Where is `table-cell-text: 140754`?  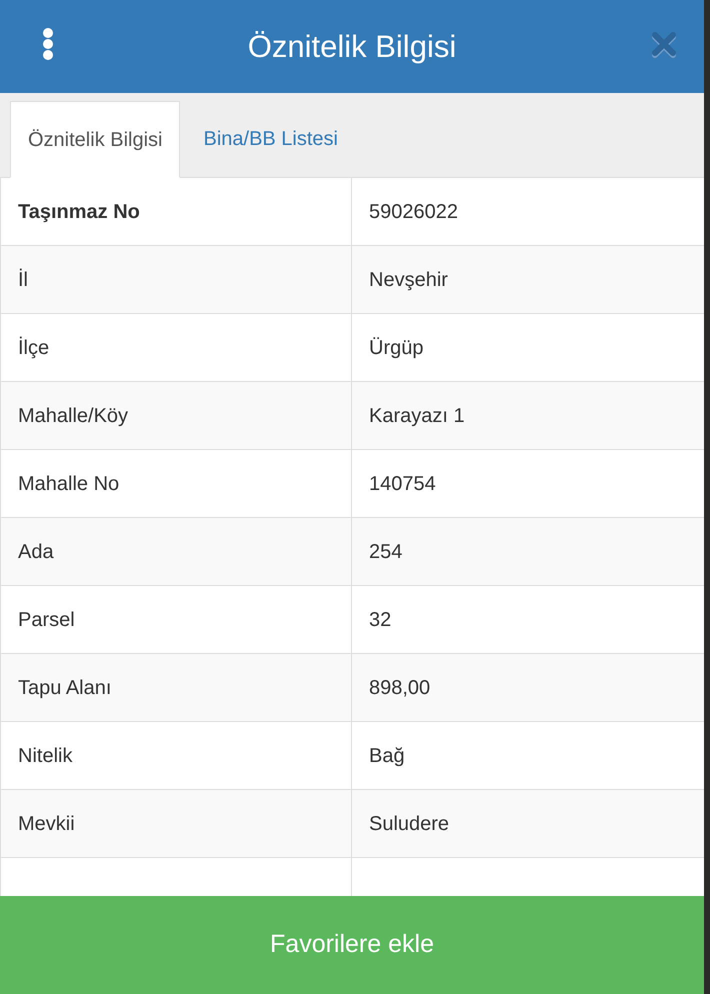
table-cell-text: 140754 is located at coordinates (402, 484).